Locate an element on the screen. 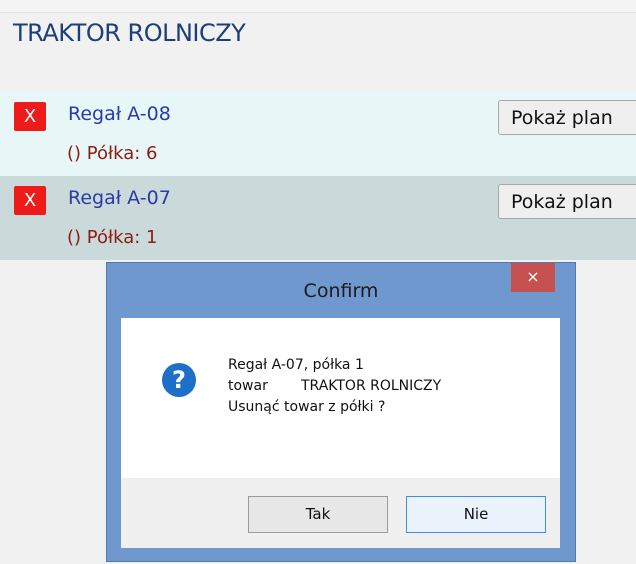  message-line-3: Usunąć towar z półki ? is located at coordinates (307, 407).